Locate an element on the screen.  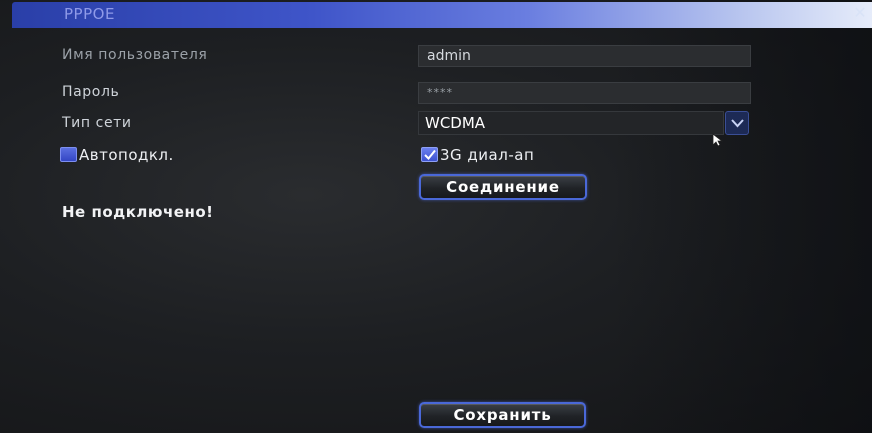
connection-status: Не подключено! is located at coordinates (138, 212).